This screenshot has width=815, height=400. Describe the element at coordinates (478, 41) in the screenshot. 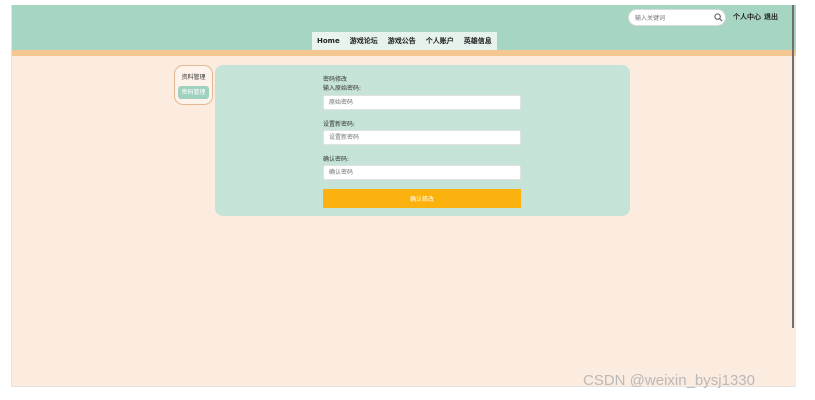

I see `nav-item-heroes: 英雄信息` at that location.